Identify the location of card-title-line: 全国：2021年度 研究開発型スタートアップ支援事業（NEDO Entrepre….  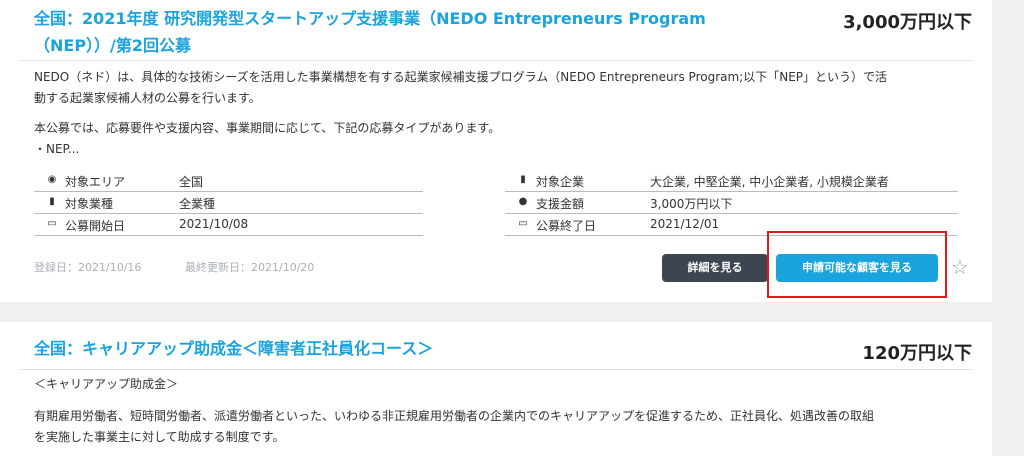
(384, 18).